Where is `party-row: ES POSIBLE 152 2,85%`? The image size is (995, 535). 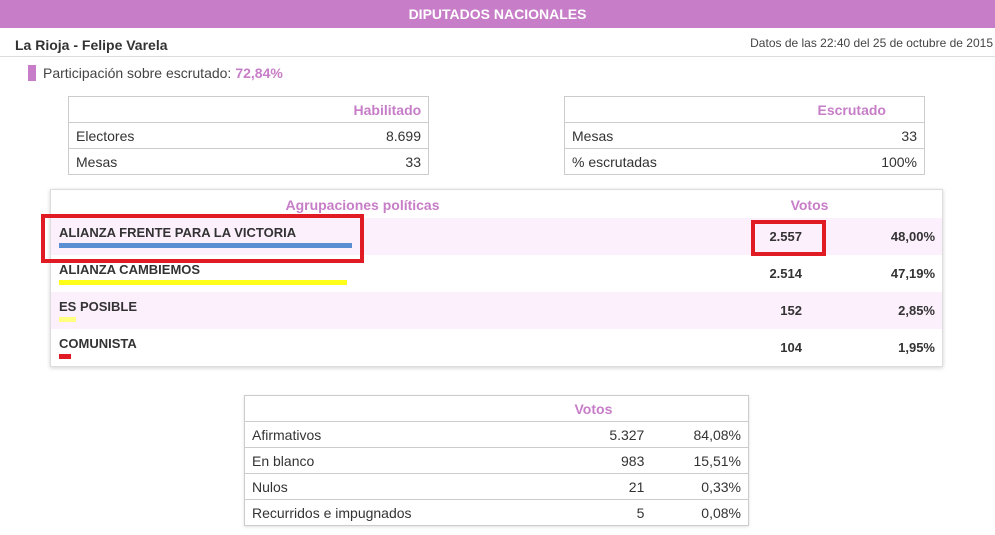
party-row: ES POSIBLE 152 2,85% is located at coordinates (496, 310).